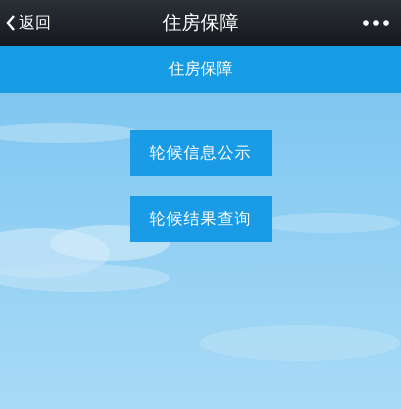  I want to click on menu-button: 轮候结果查询, so click(201, 219).